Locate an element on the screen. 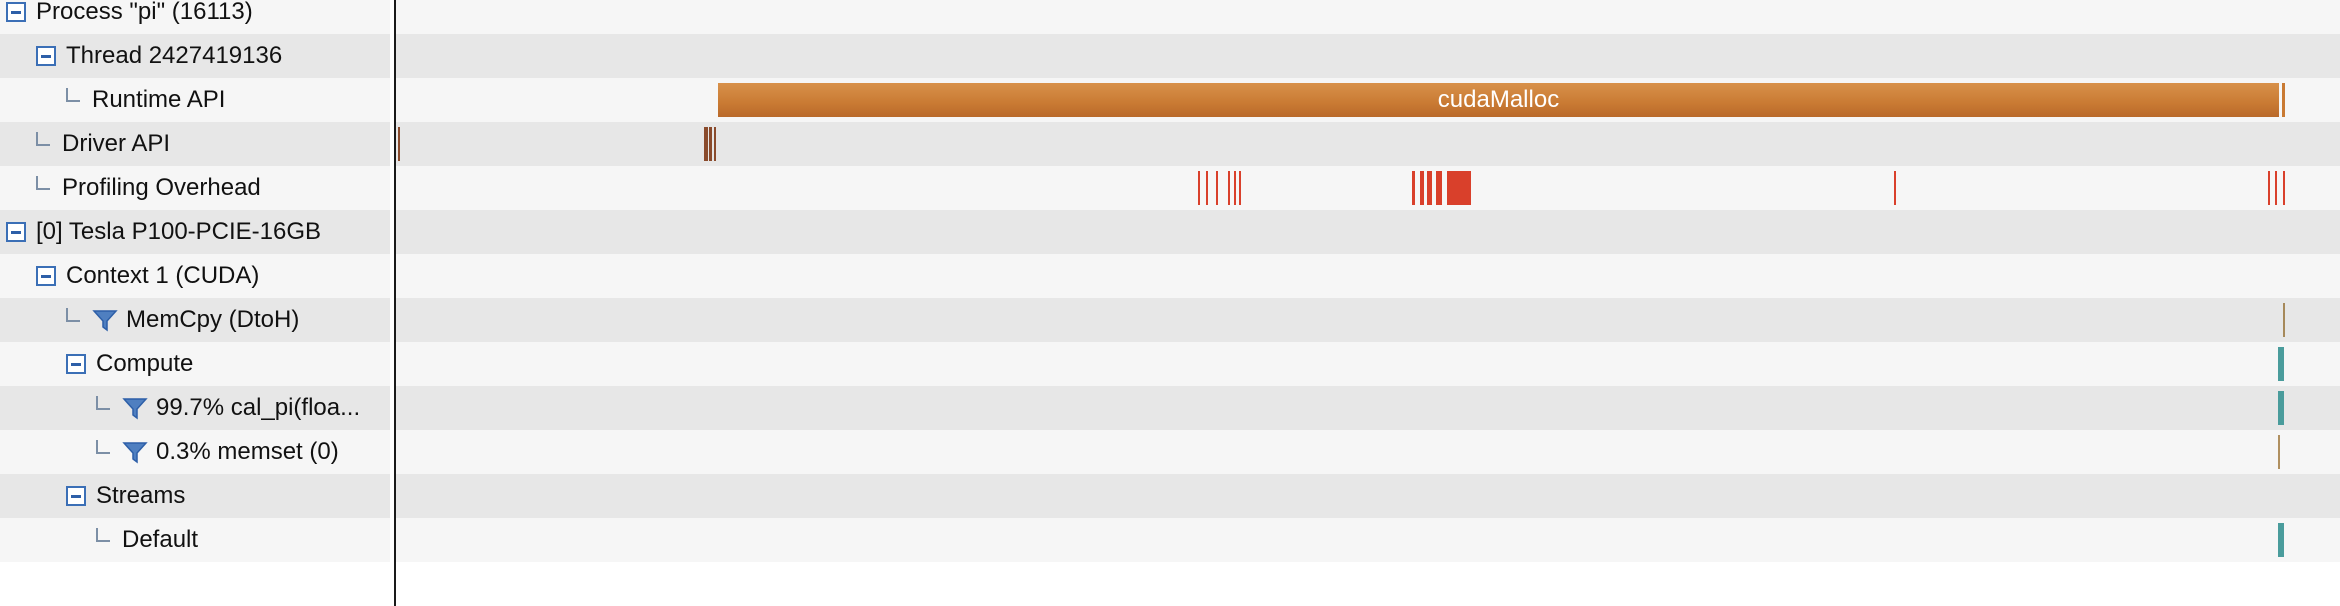  bar-label: cudaMalloc is located at coordinates (1498, 99).